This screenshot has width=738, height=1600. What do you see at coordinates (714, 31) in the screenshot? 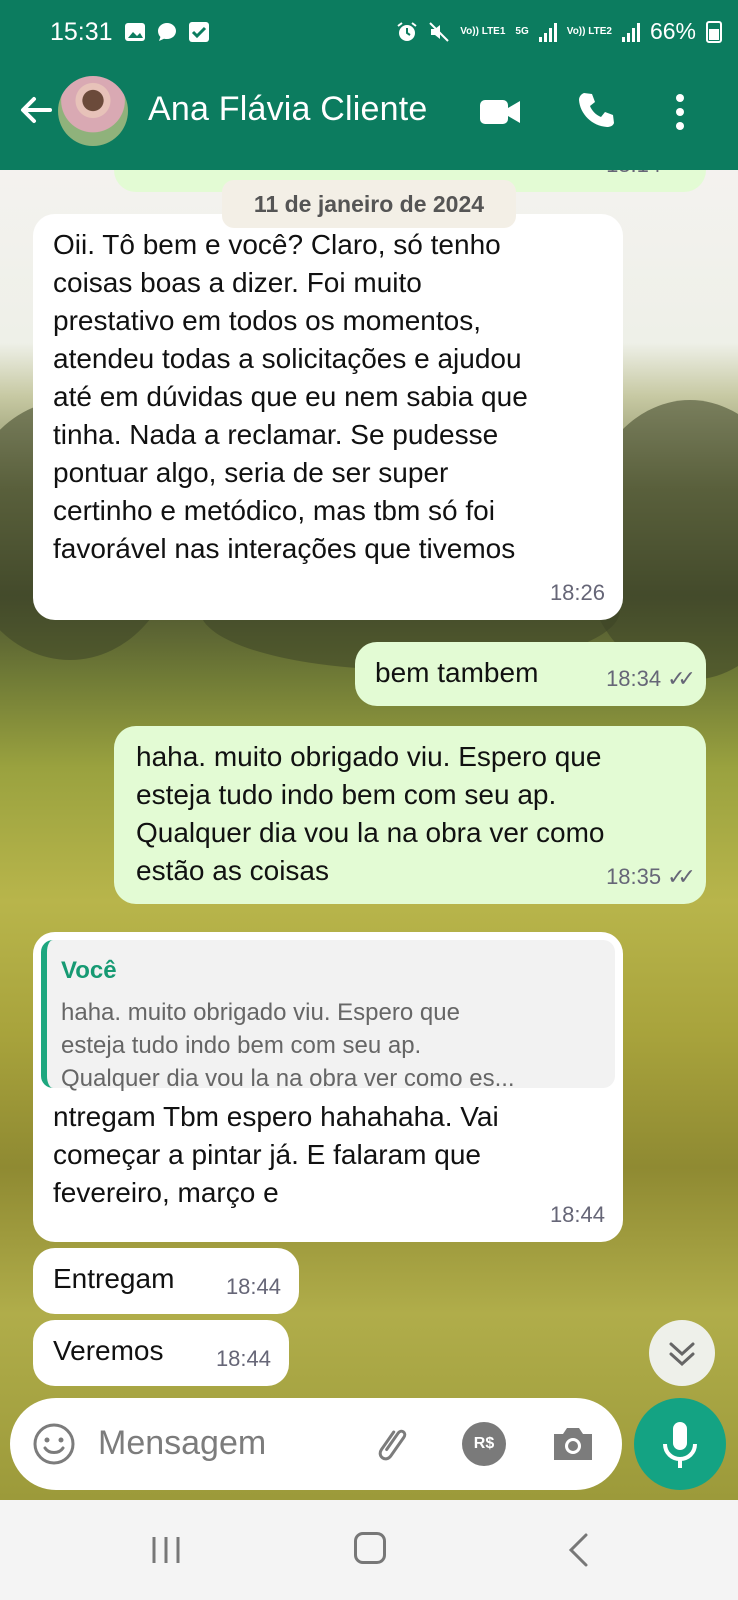
I see `battery-icon` at bounding box center [714, 31].